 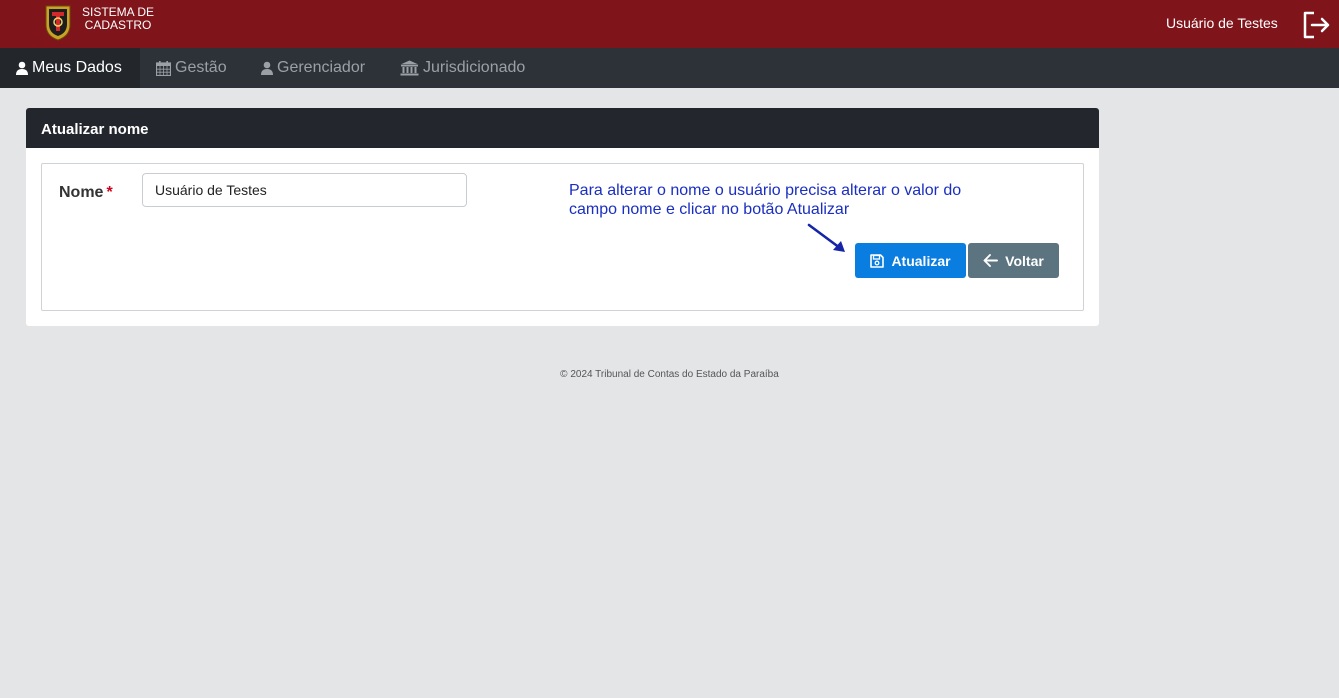 I want to click on brand-title: SISTEMA DE CADASTRO, so click(x=118, y=19).